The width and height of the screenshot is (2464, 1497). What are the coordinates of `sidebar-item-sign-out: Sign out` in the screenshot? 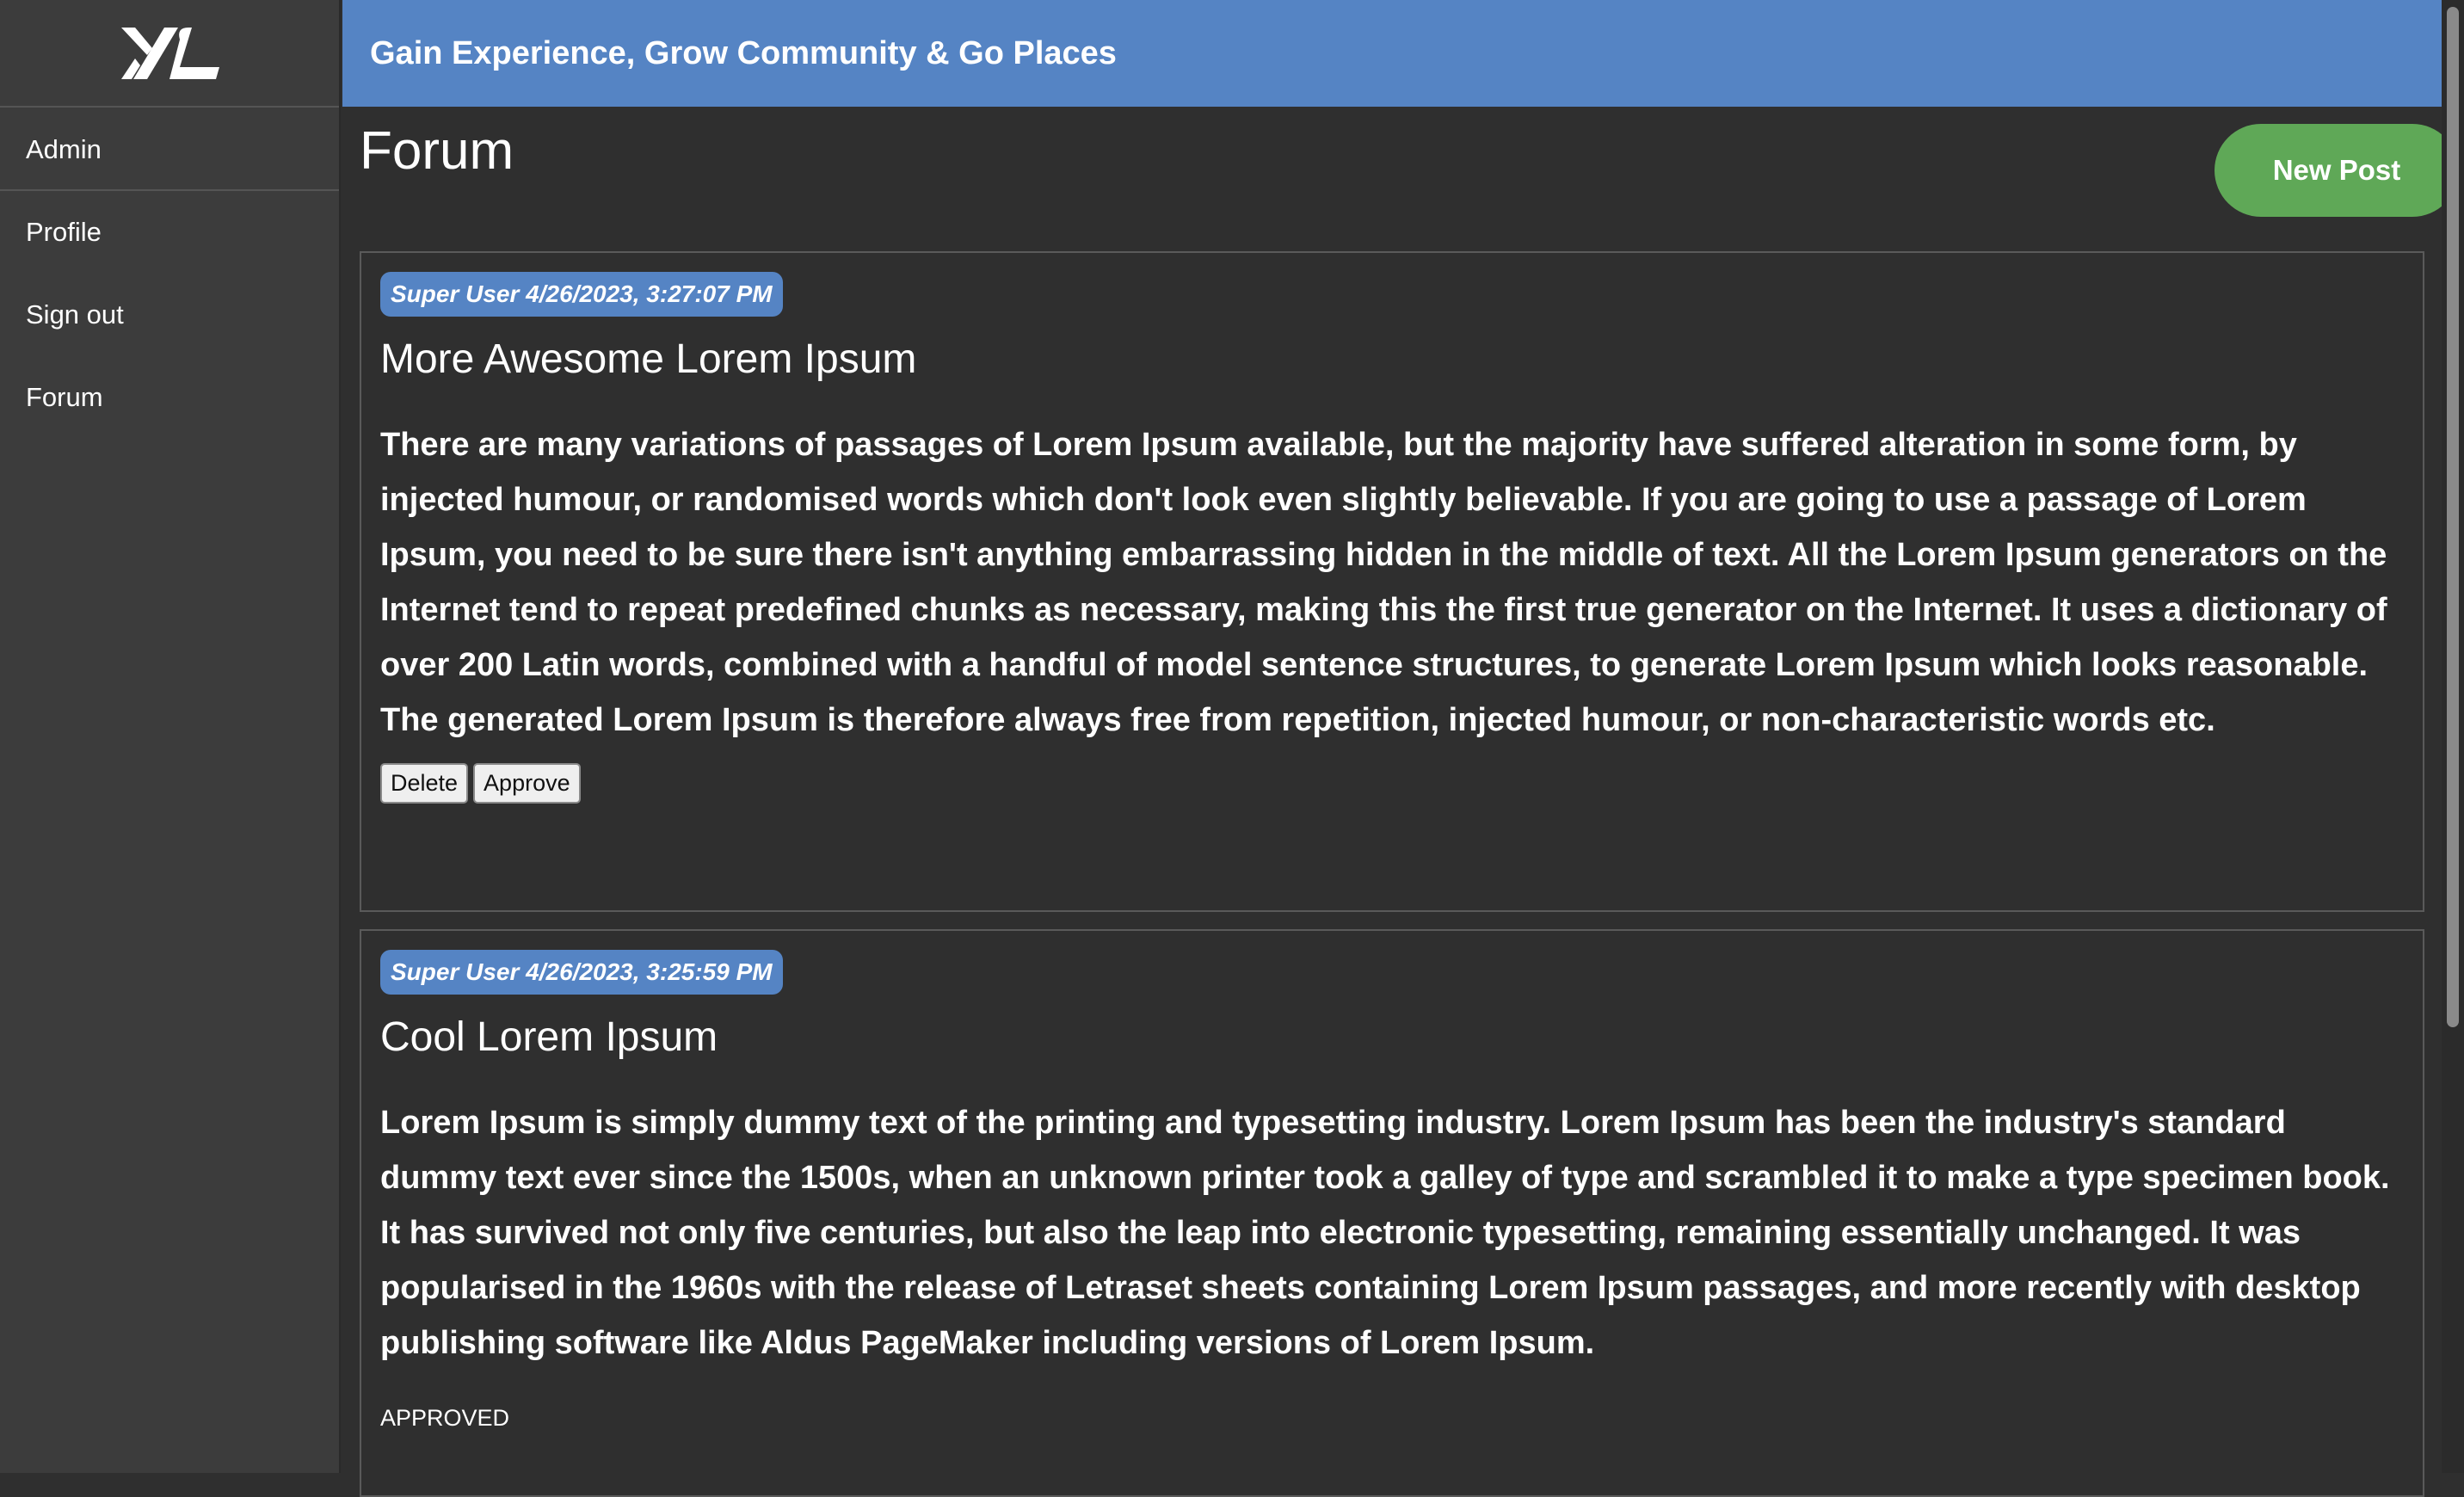 It's located at (170, 315).